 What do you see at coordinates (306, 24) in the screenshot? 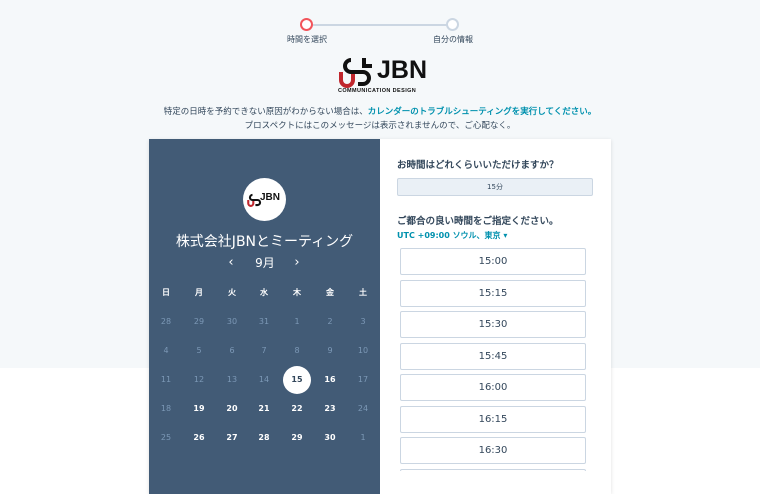
I see `step-dot-select-time` at bounding box center [306, 24].